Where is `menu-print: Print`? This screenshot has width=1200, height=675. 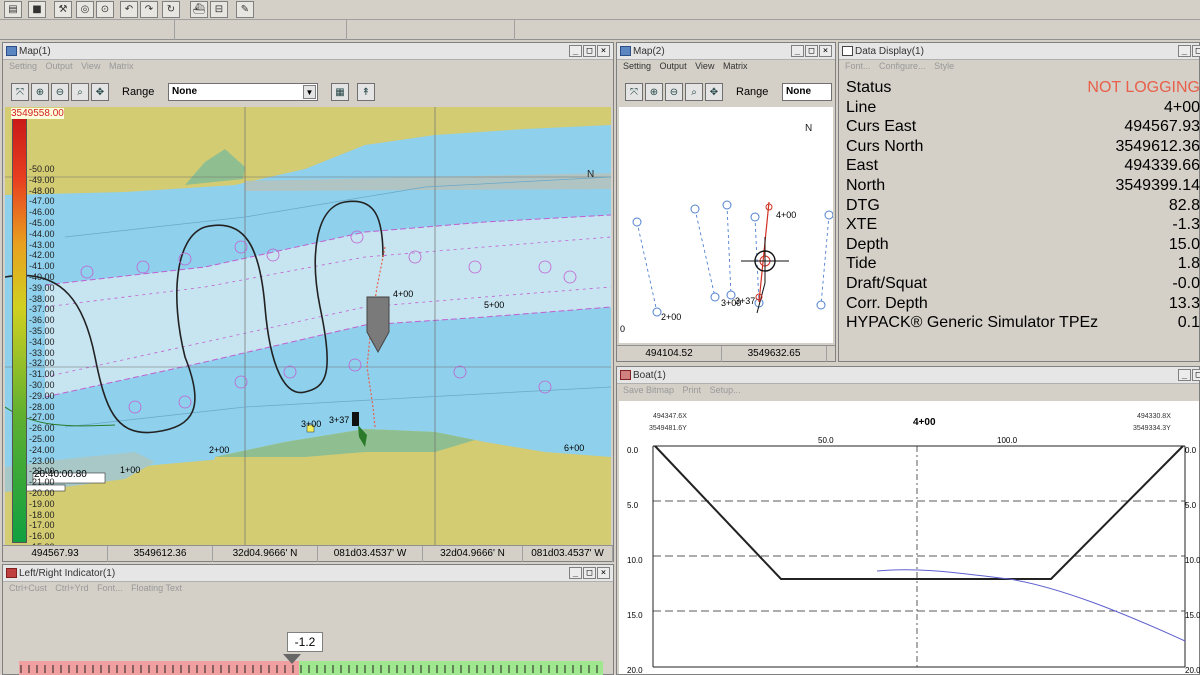 menu-print: Print is located at coordinates (692, 390).